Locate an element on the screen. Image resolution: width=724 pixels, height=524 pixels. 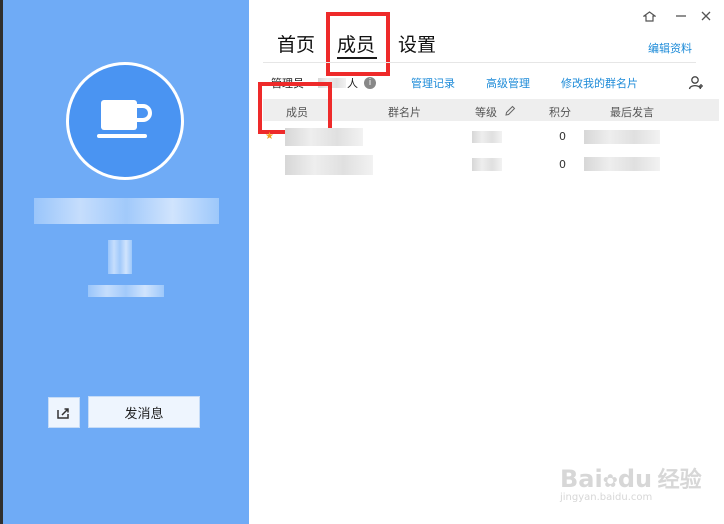
edit-profile-link: 编辑资料 is located at coordinates (670, 48).